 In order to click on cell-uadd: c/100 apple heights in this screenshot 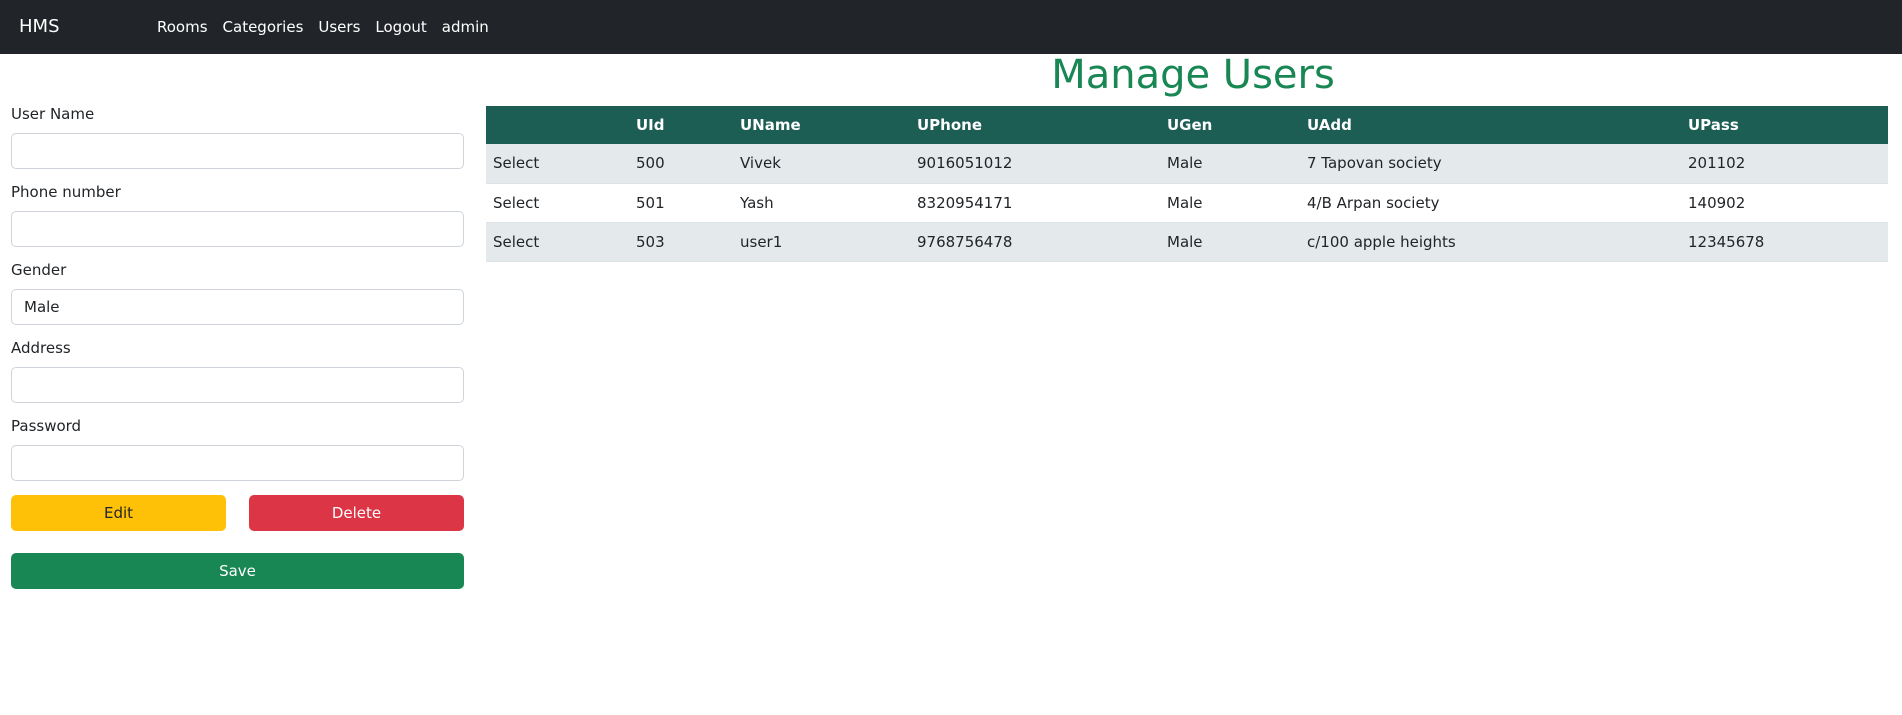, I will do `click(1490, 242)`.